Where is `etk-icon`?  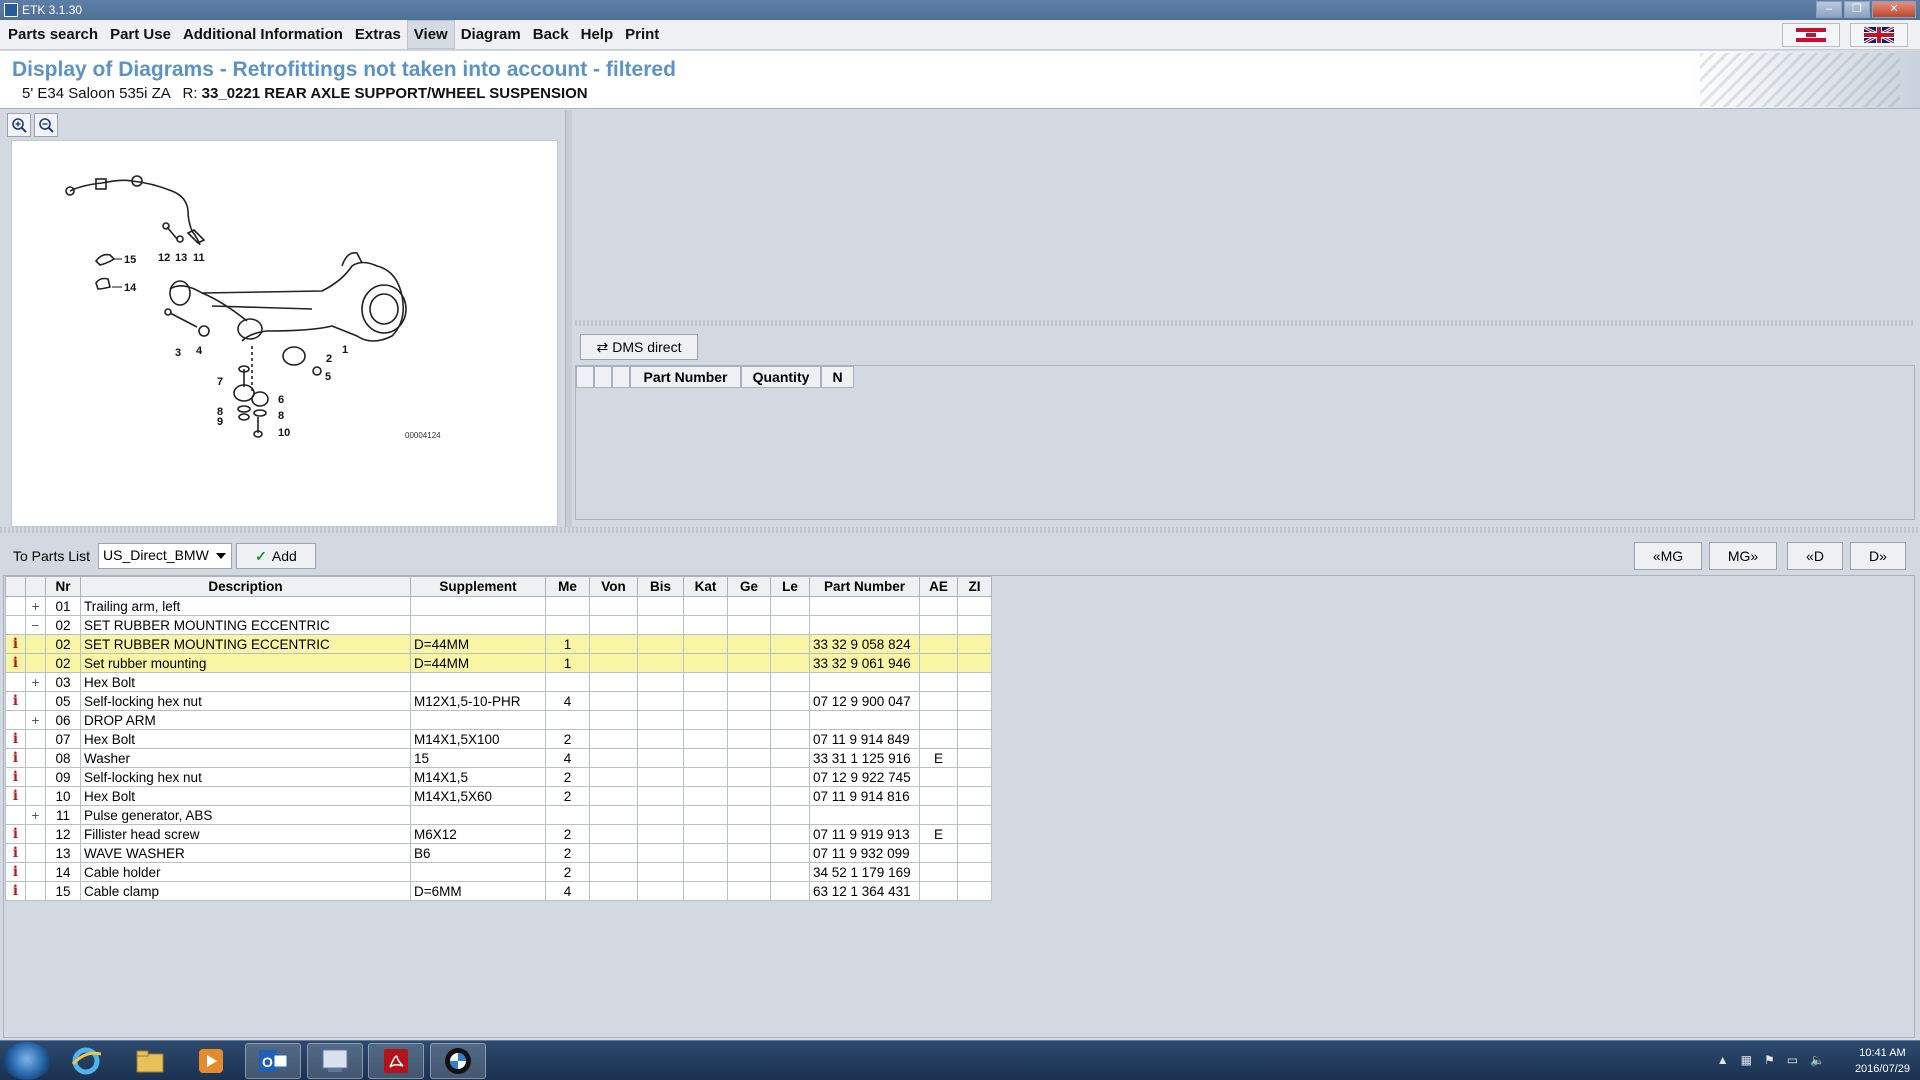
etk-icon is located at coordinates (335, 1061).